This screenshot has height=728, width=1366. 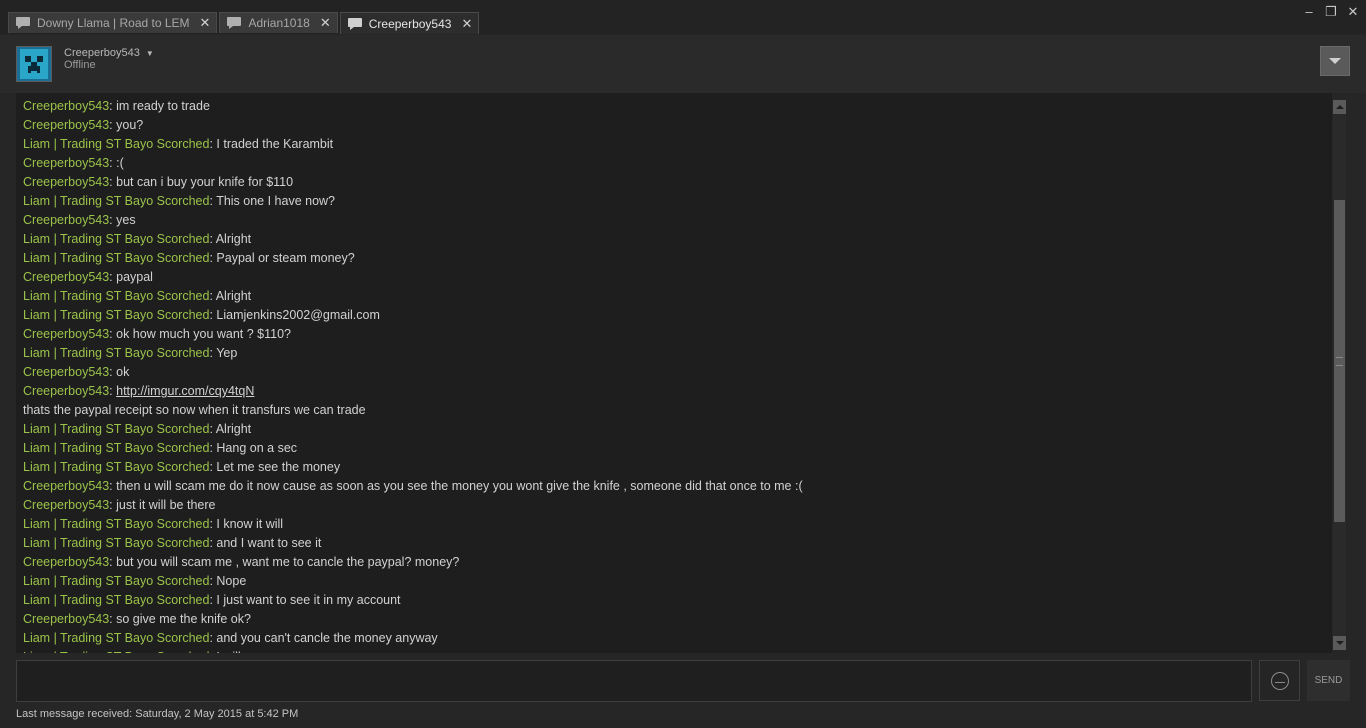 I want to click on message-text: I traded the Karambit, so click(x=275, y=144).